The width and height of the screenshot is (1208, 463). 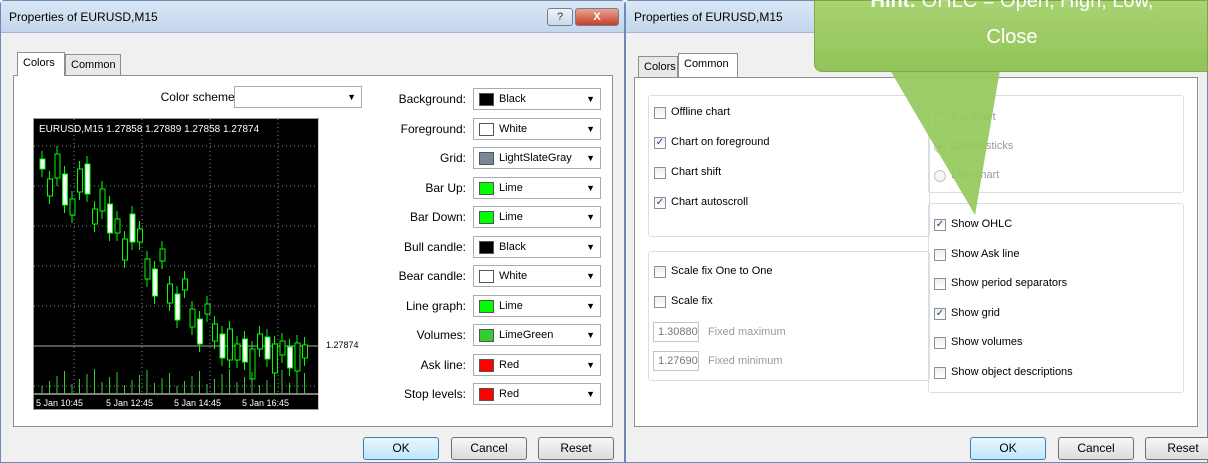 What do you see at coordinates (973, 117) in the screenshot?
I see `chart-type-label: Bar chart` at bounding box center [973, 117].